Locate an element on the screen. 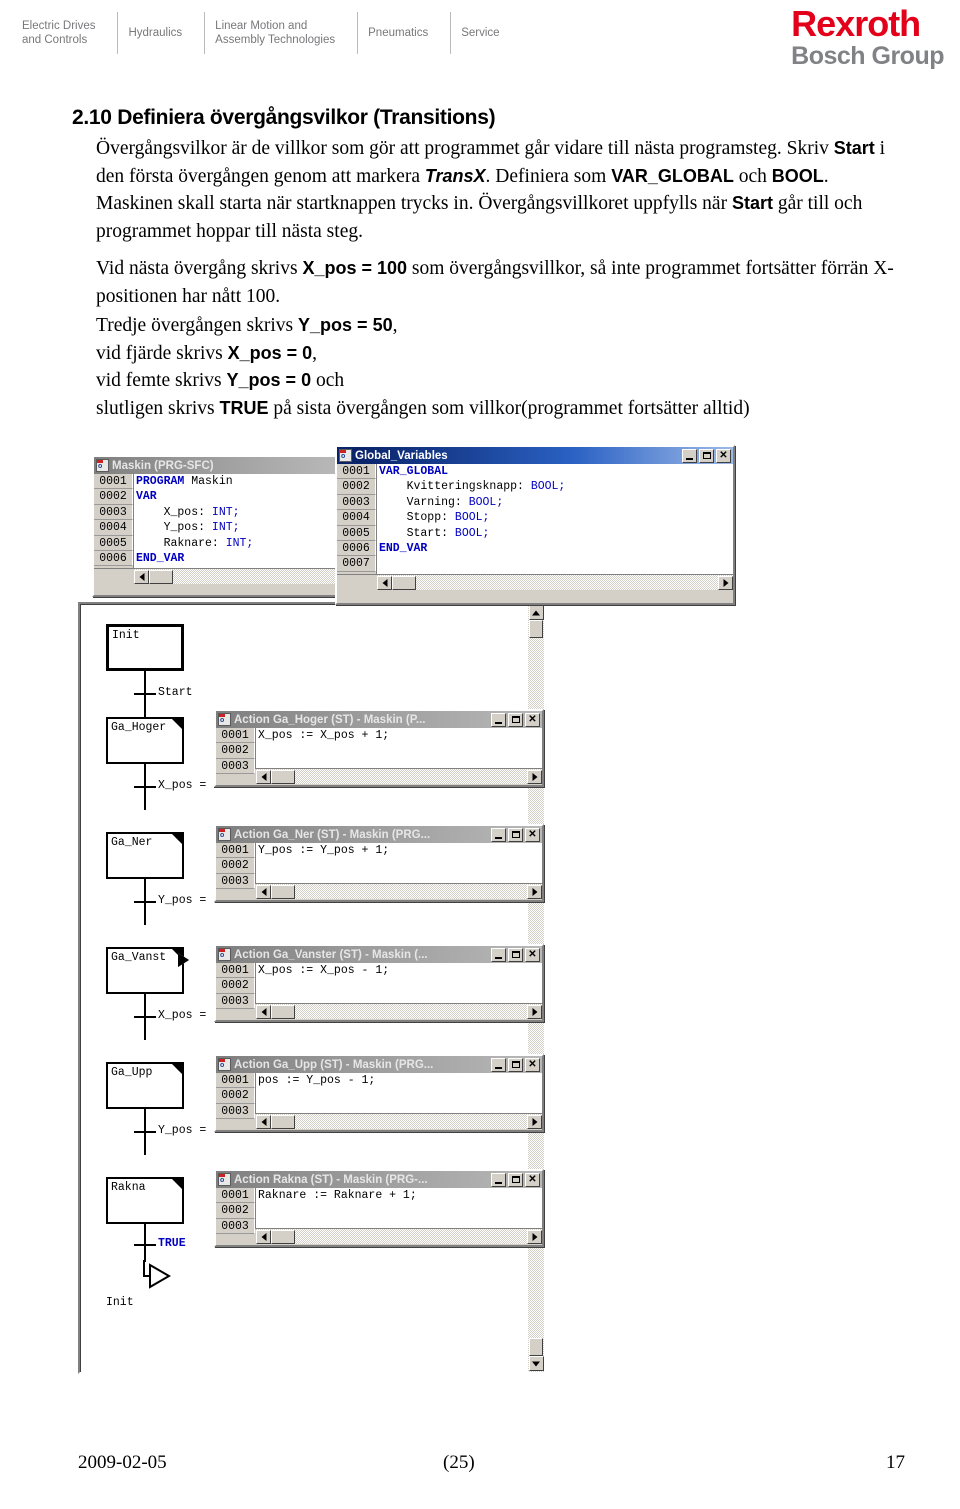 The image size is (960, 1509). code-line: Y_pos := Y_pos + 1; is located at coordinates (400, 850).